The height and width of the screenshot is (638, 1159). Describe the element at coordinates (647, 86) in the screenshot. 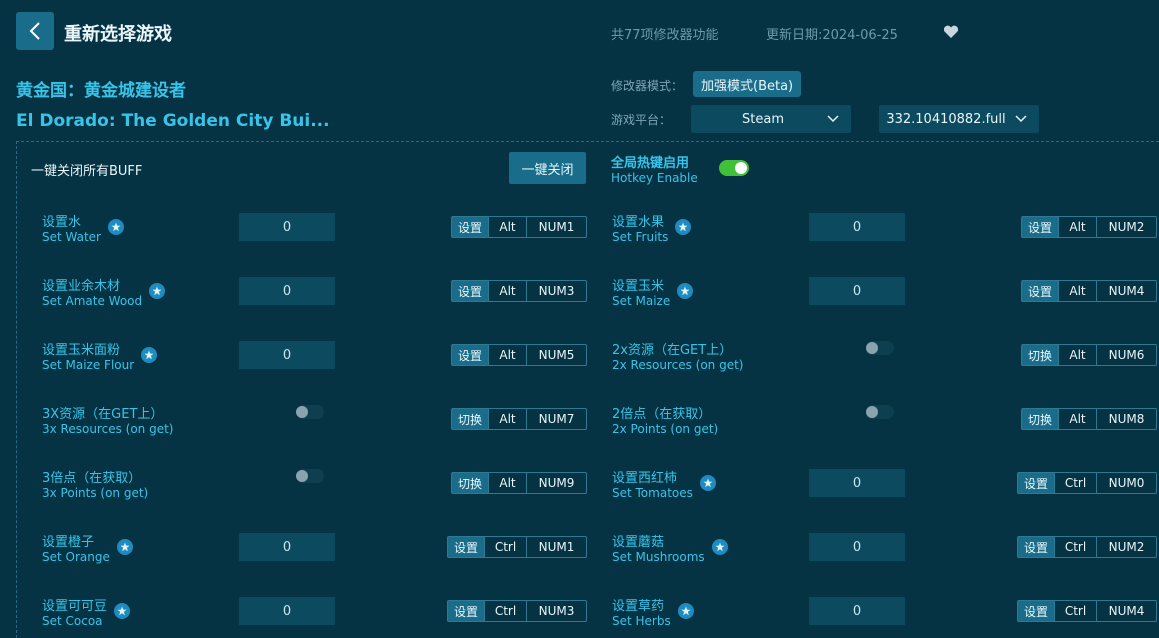

I see `mode-label: 修改器模式：` at that location.